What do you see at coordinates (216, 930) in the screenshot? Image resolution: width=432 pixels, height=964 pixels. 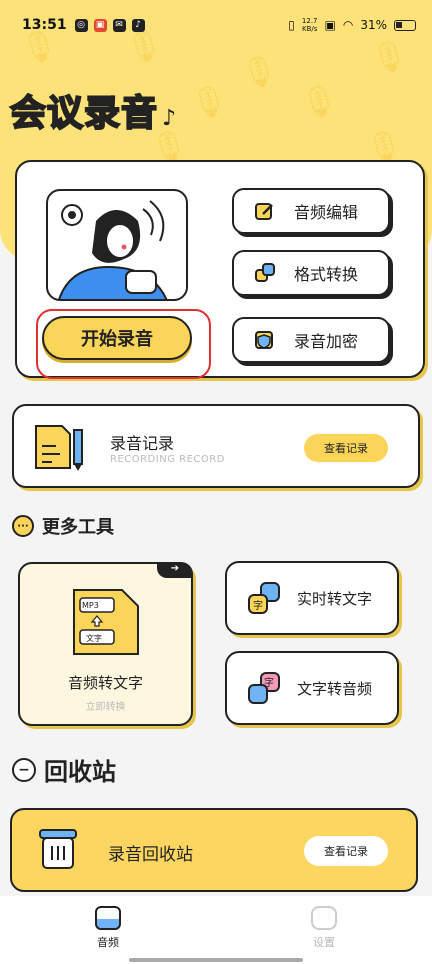 I see `bottom-navigation: 音频 设置` at bounding box center [216, 930].